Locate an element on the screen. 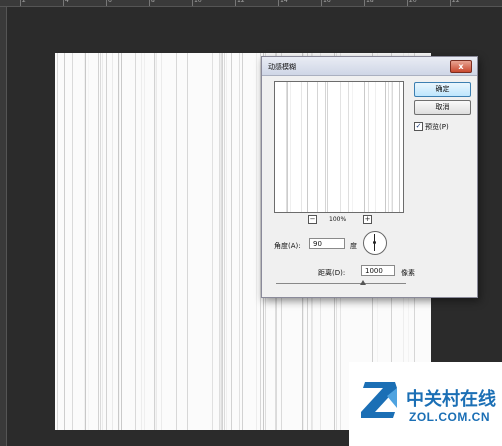 The height and width of the screenshot is (446, 502). distance-slider is located at coordinates (341, 282).